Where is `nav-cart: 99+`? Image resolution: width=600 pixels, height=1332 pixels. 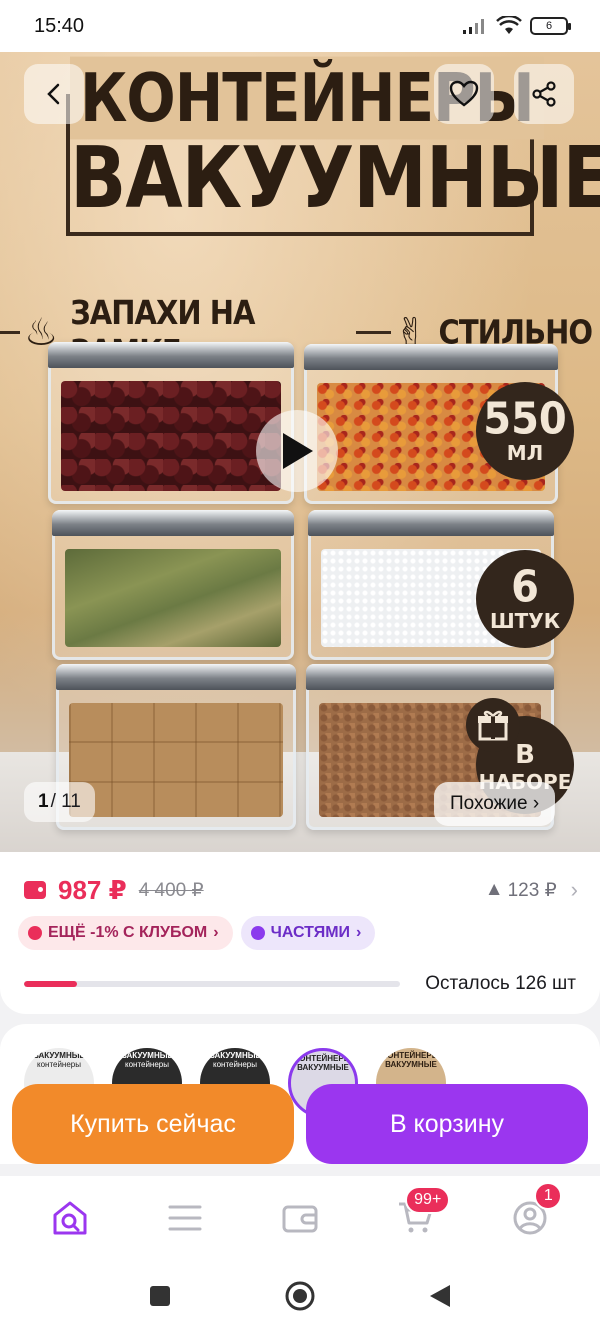
nav-cart: 99+ is located at coordinates (418, 1217).